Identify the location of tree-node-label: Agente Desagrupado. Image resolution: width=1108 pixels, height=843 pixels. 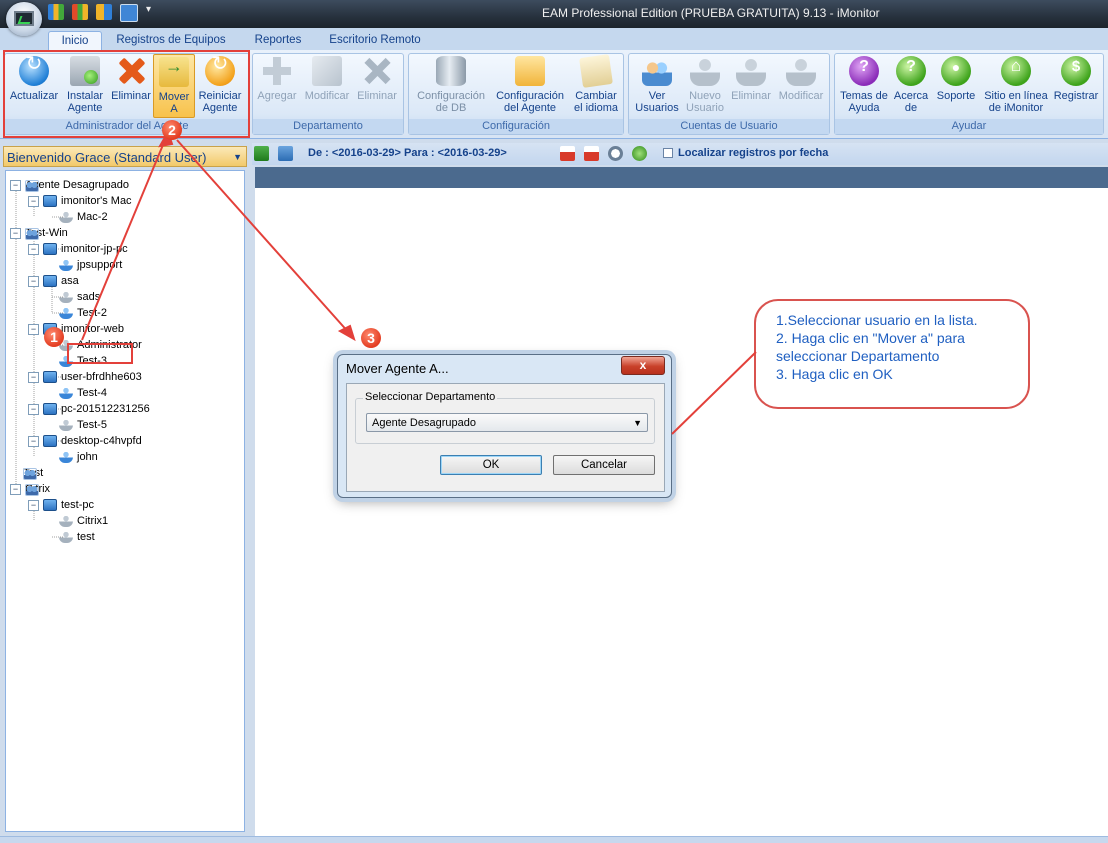
(77, 185).